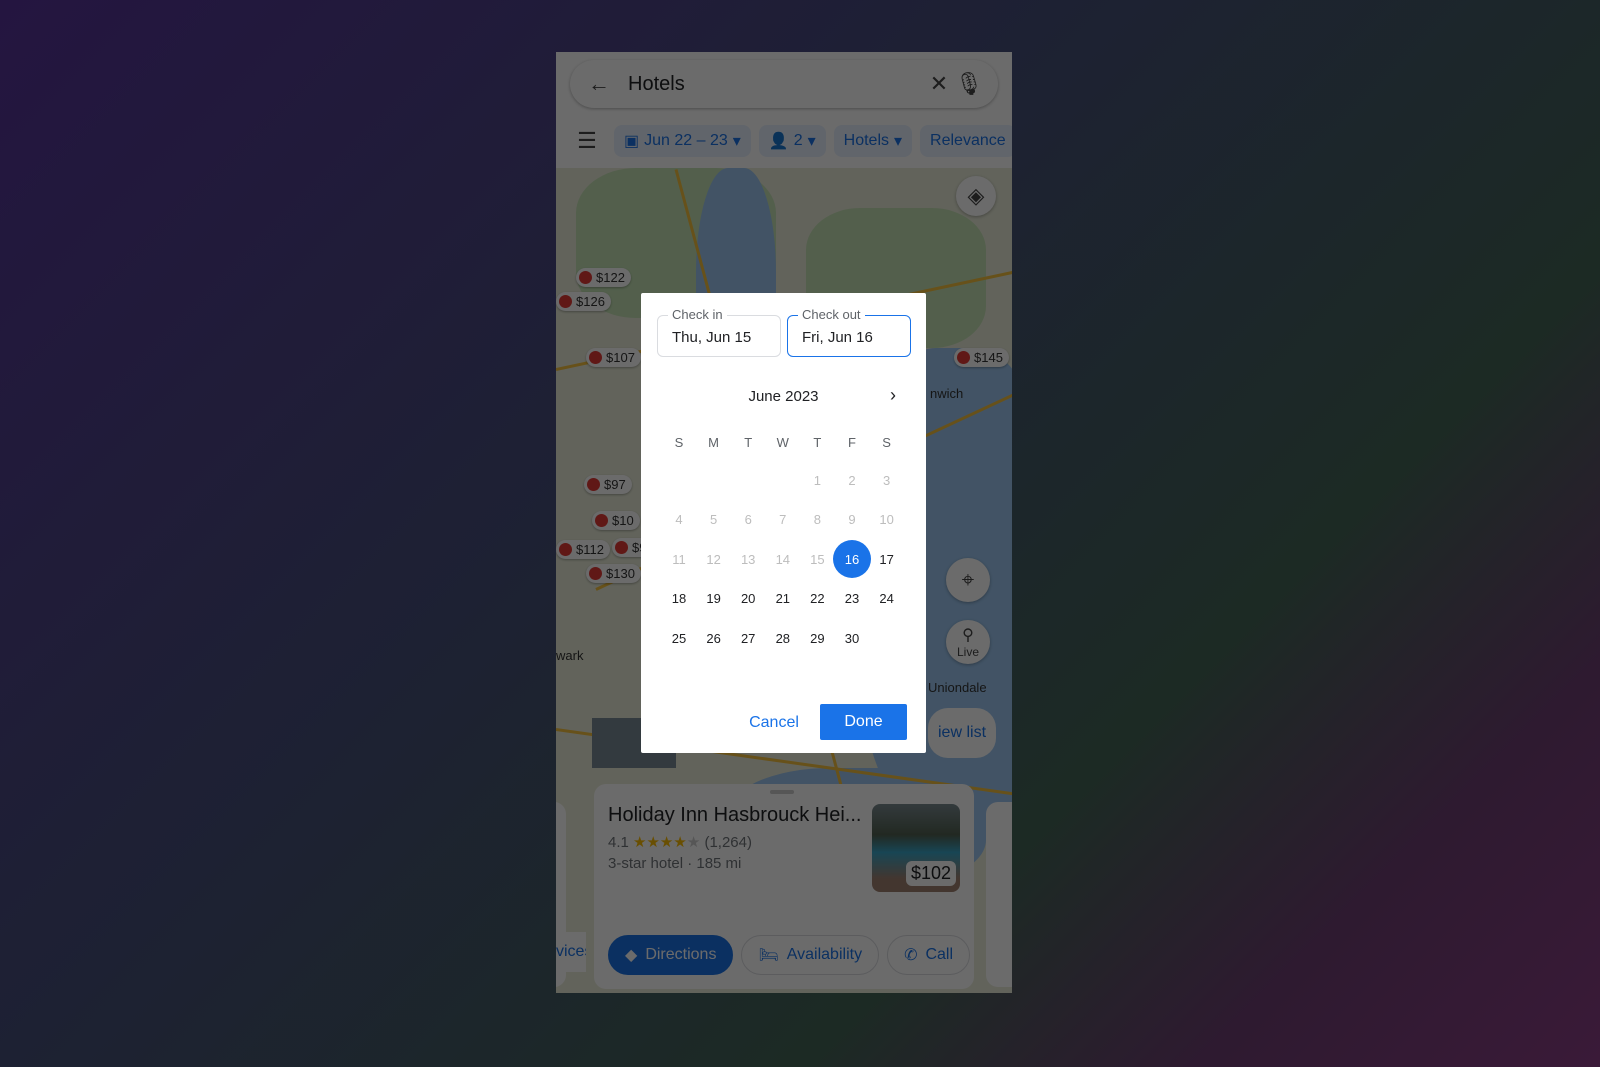 This screenshot has width=1600, height=1067. I want to click on calendar-day: 22, so click(817, 599).